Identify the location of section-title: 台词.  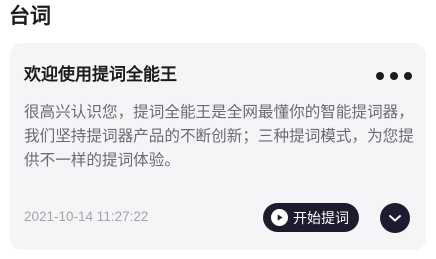
(30, 16).